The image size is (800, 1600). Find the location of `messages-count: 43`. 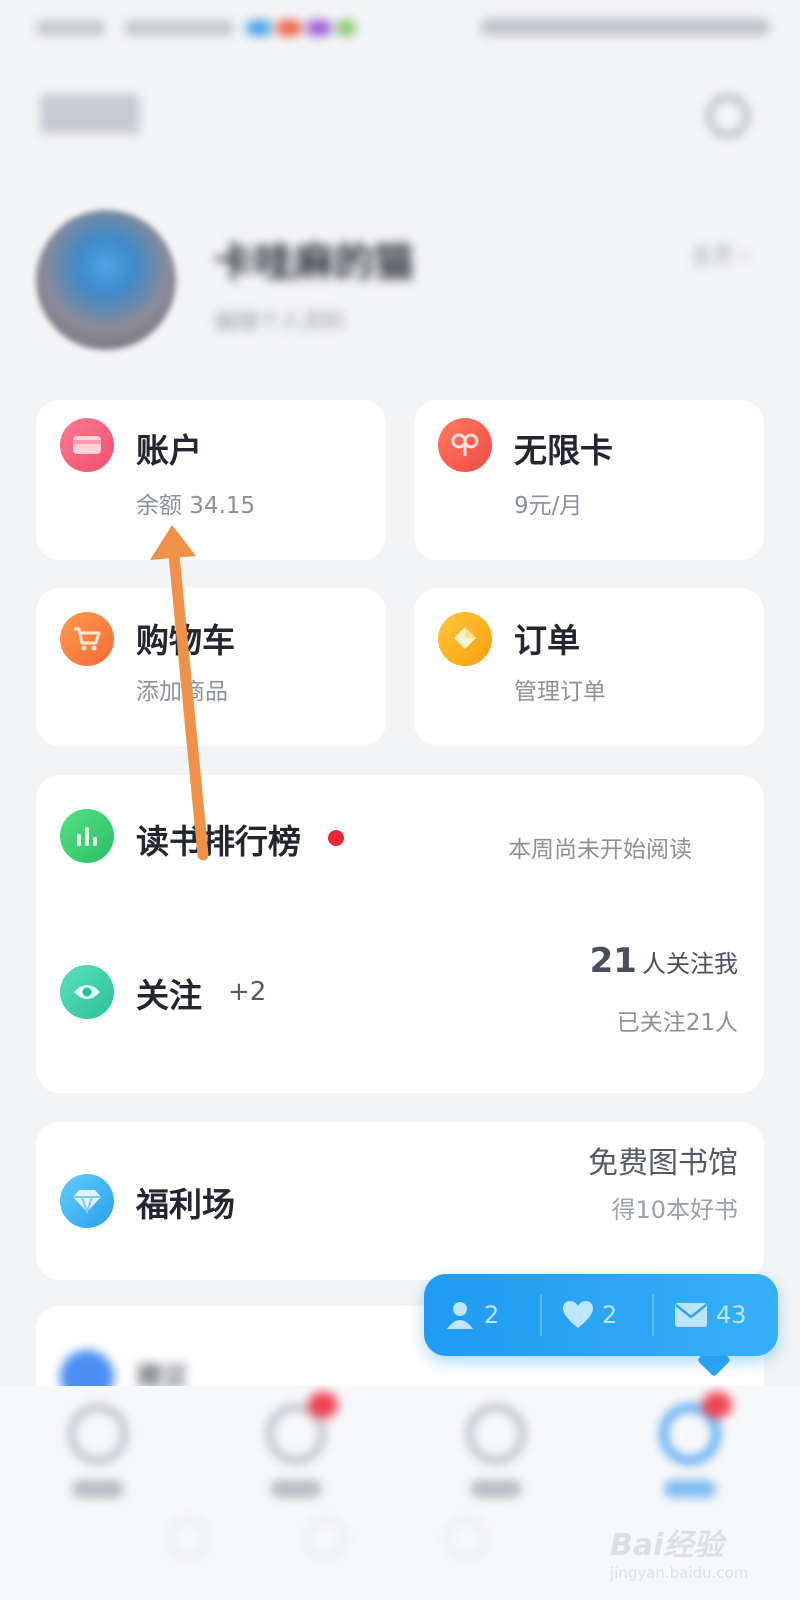

messages-count: 43 is located at coordinates (731, 1315).